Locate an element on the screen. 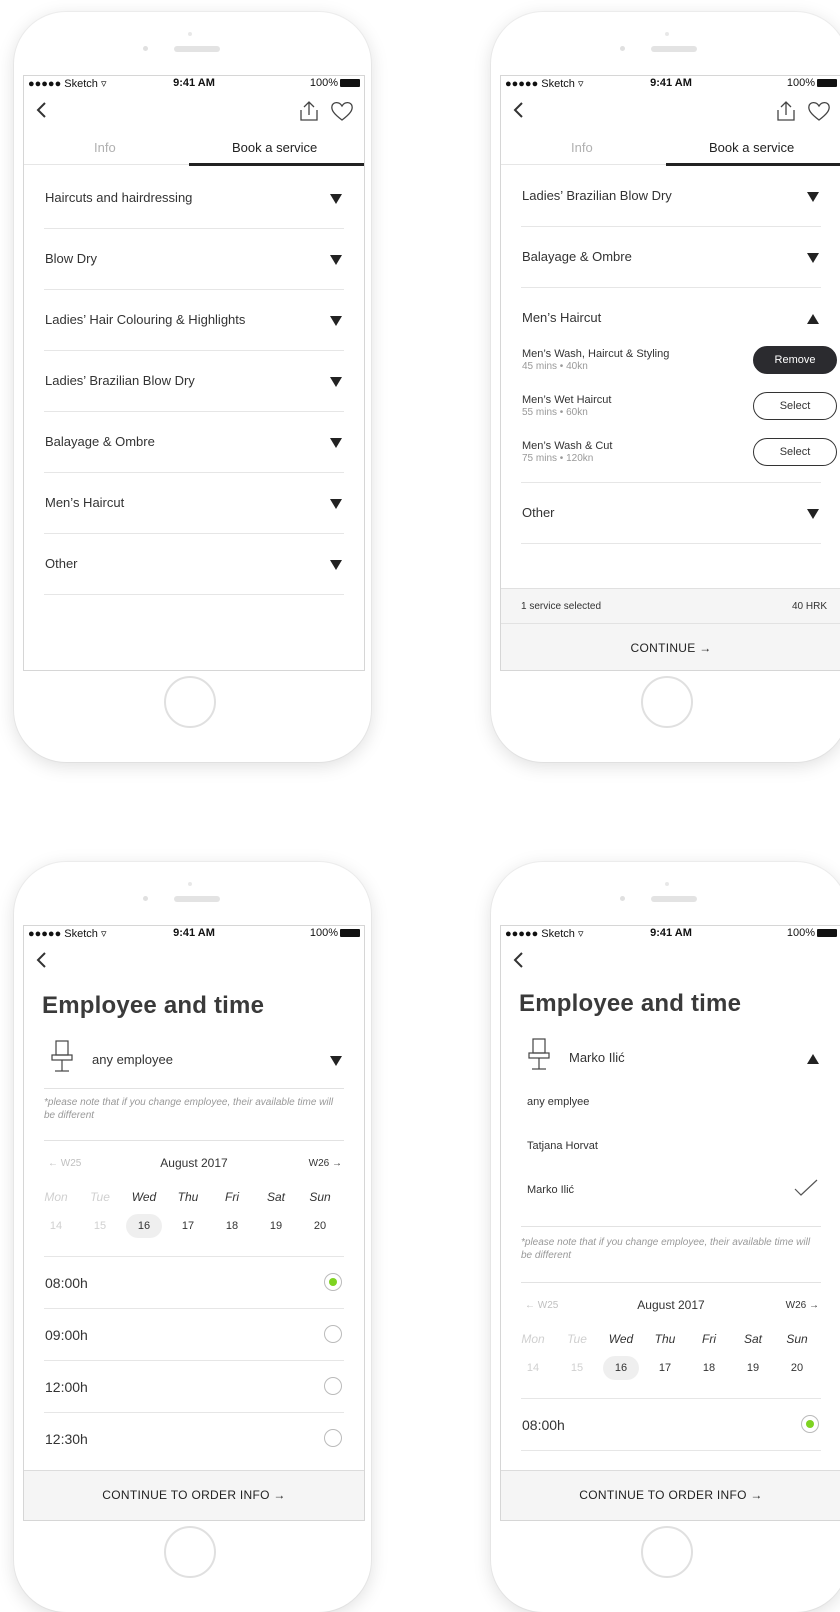 This screenshot has height=1612, width=840. time-slot: 12:00h is located at coordinates (194, 1387).